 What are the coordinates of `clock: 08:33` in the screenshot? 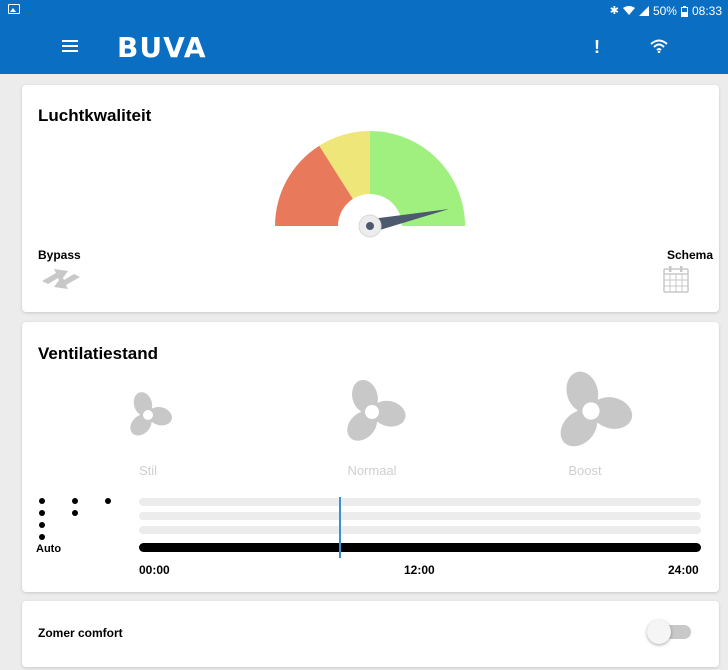 It's located at (706, 11).